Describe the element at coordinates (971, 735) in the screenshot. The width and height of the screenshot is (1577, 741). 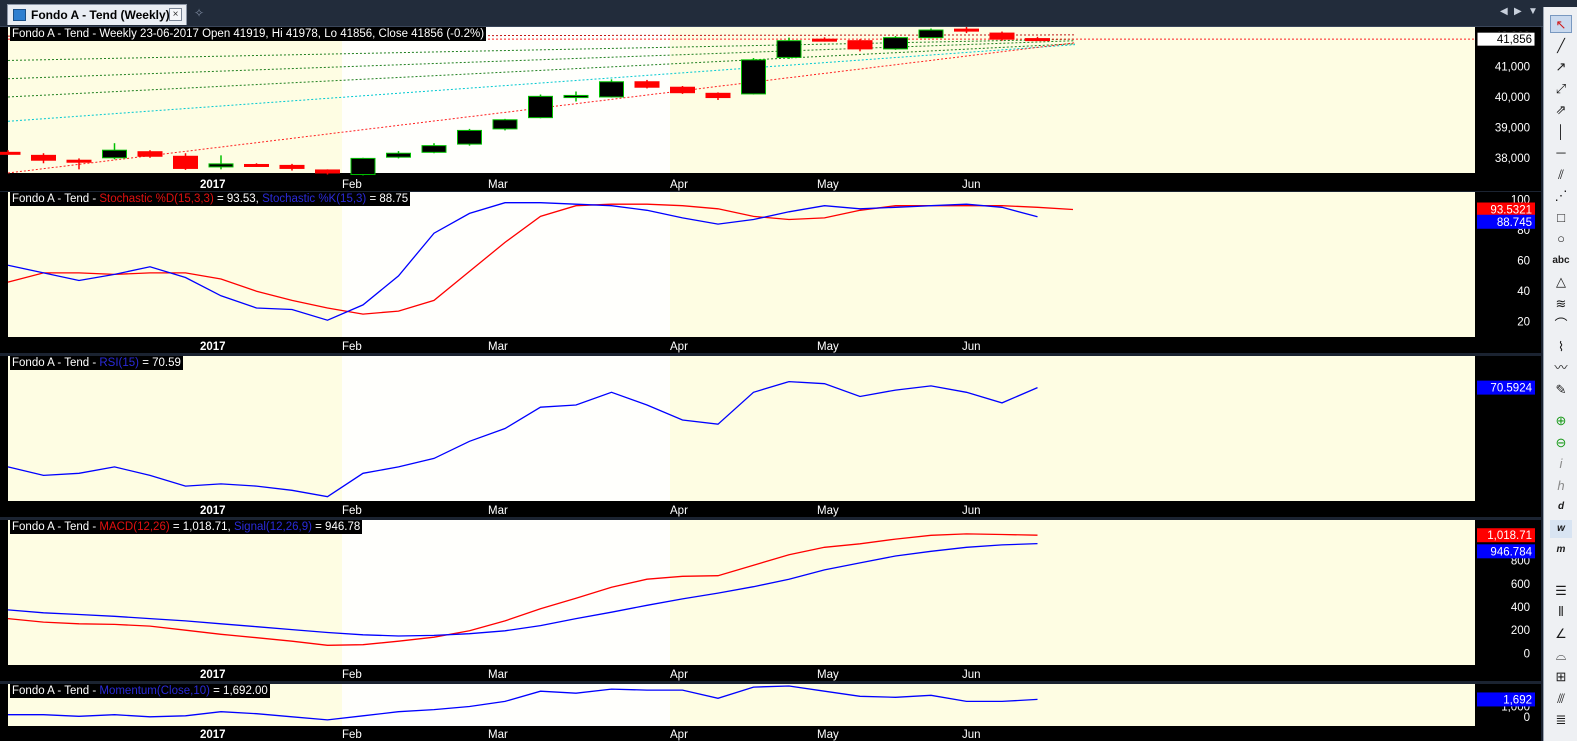
I see `mom-x-tick: Jun` at that location.